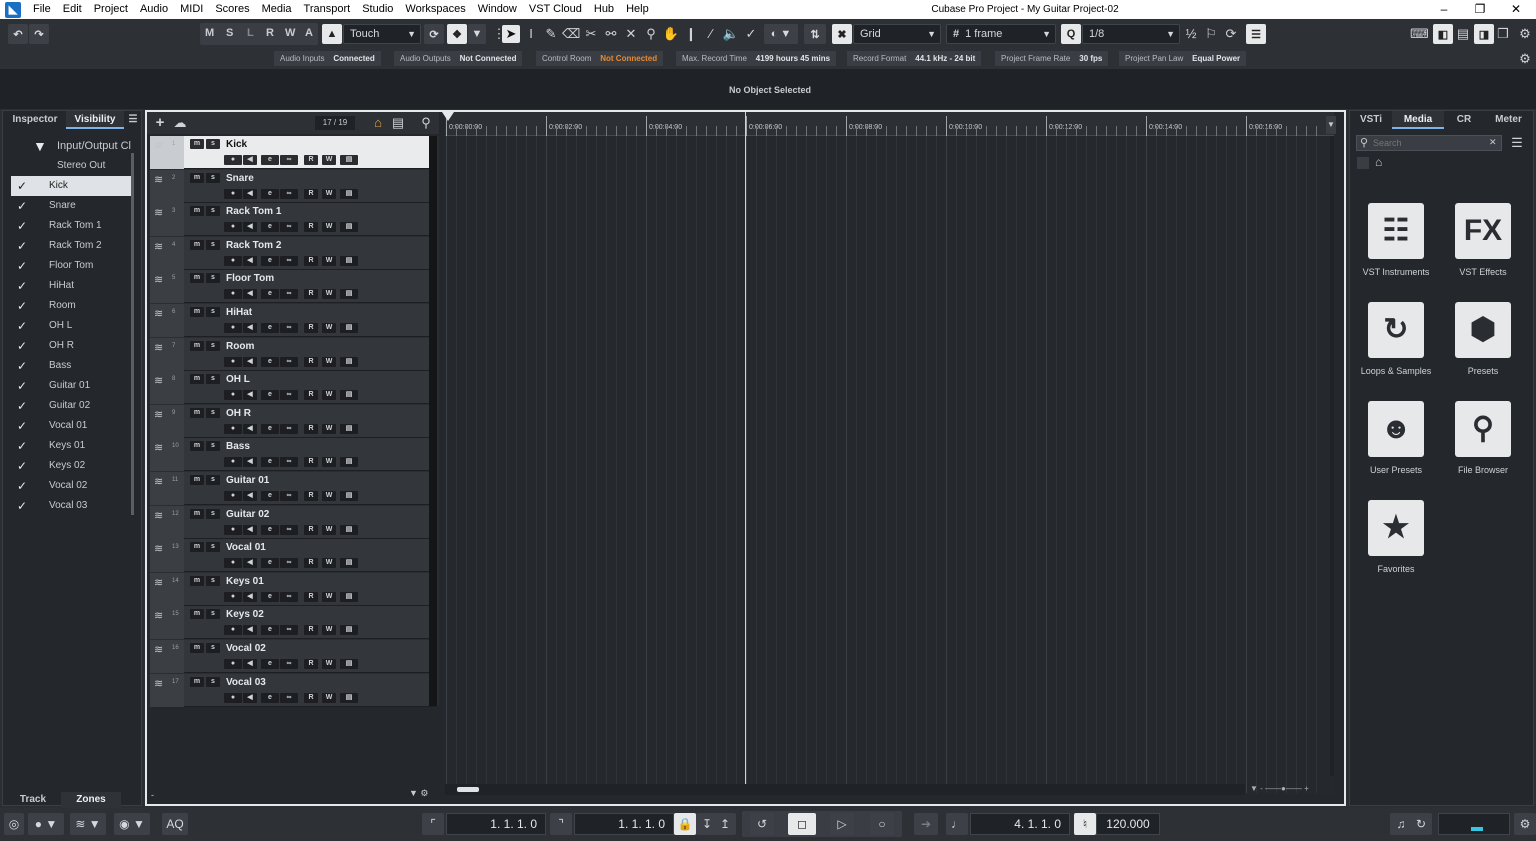 The image size is (1536, 841). I want to click on marker-icon: ♫, so click(1401, 824).